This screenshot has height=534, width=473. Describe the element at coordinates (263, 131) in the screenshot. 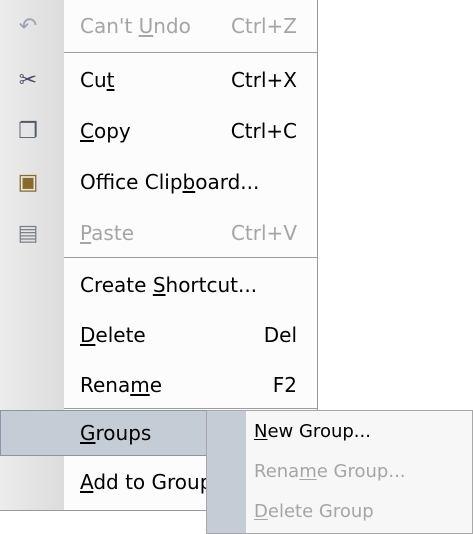

I see `shortcut-label: Ctrl+C` at that location.